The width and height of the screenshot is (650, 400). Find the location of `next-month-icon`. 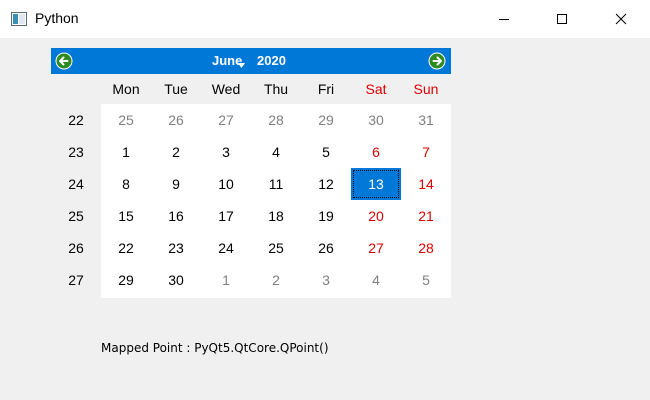

next-month-icon is located at coordinates (437, 61).